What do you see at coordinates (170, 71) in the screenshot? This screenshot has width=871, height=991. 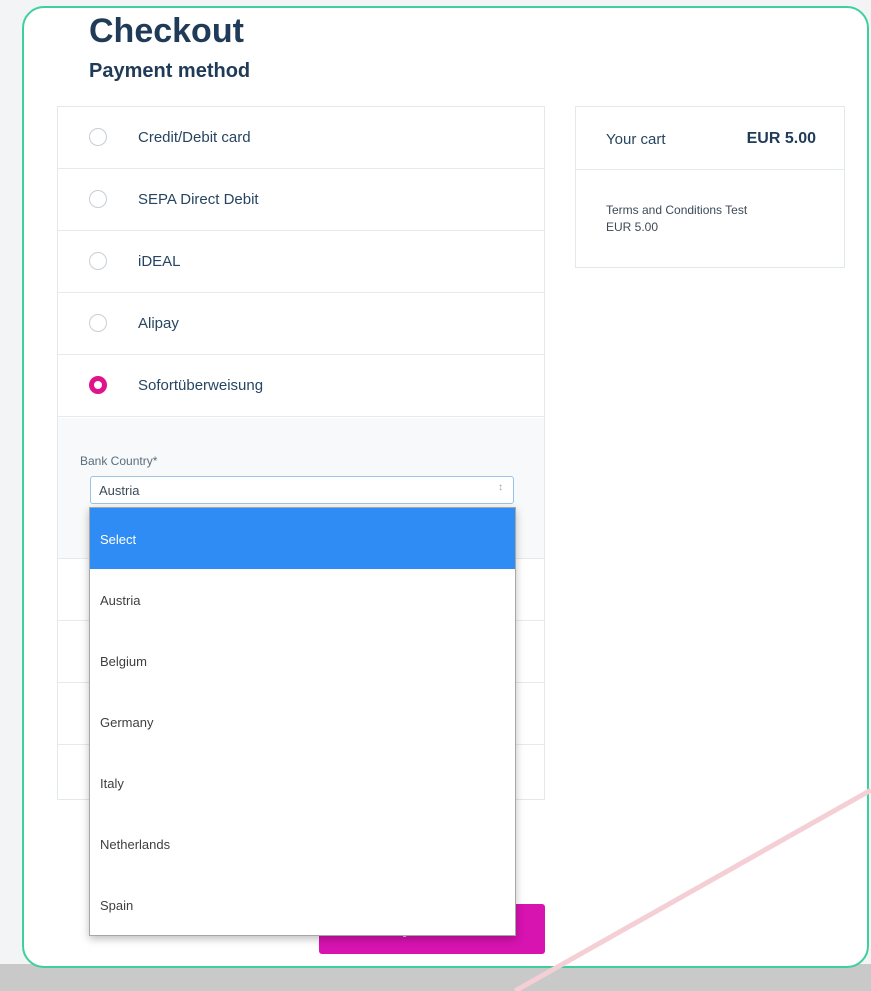 I see `page-subtitle: Payment method` at bounding box center [170, 71].